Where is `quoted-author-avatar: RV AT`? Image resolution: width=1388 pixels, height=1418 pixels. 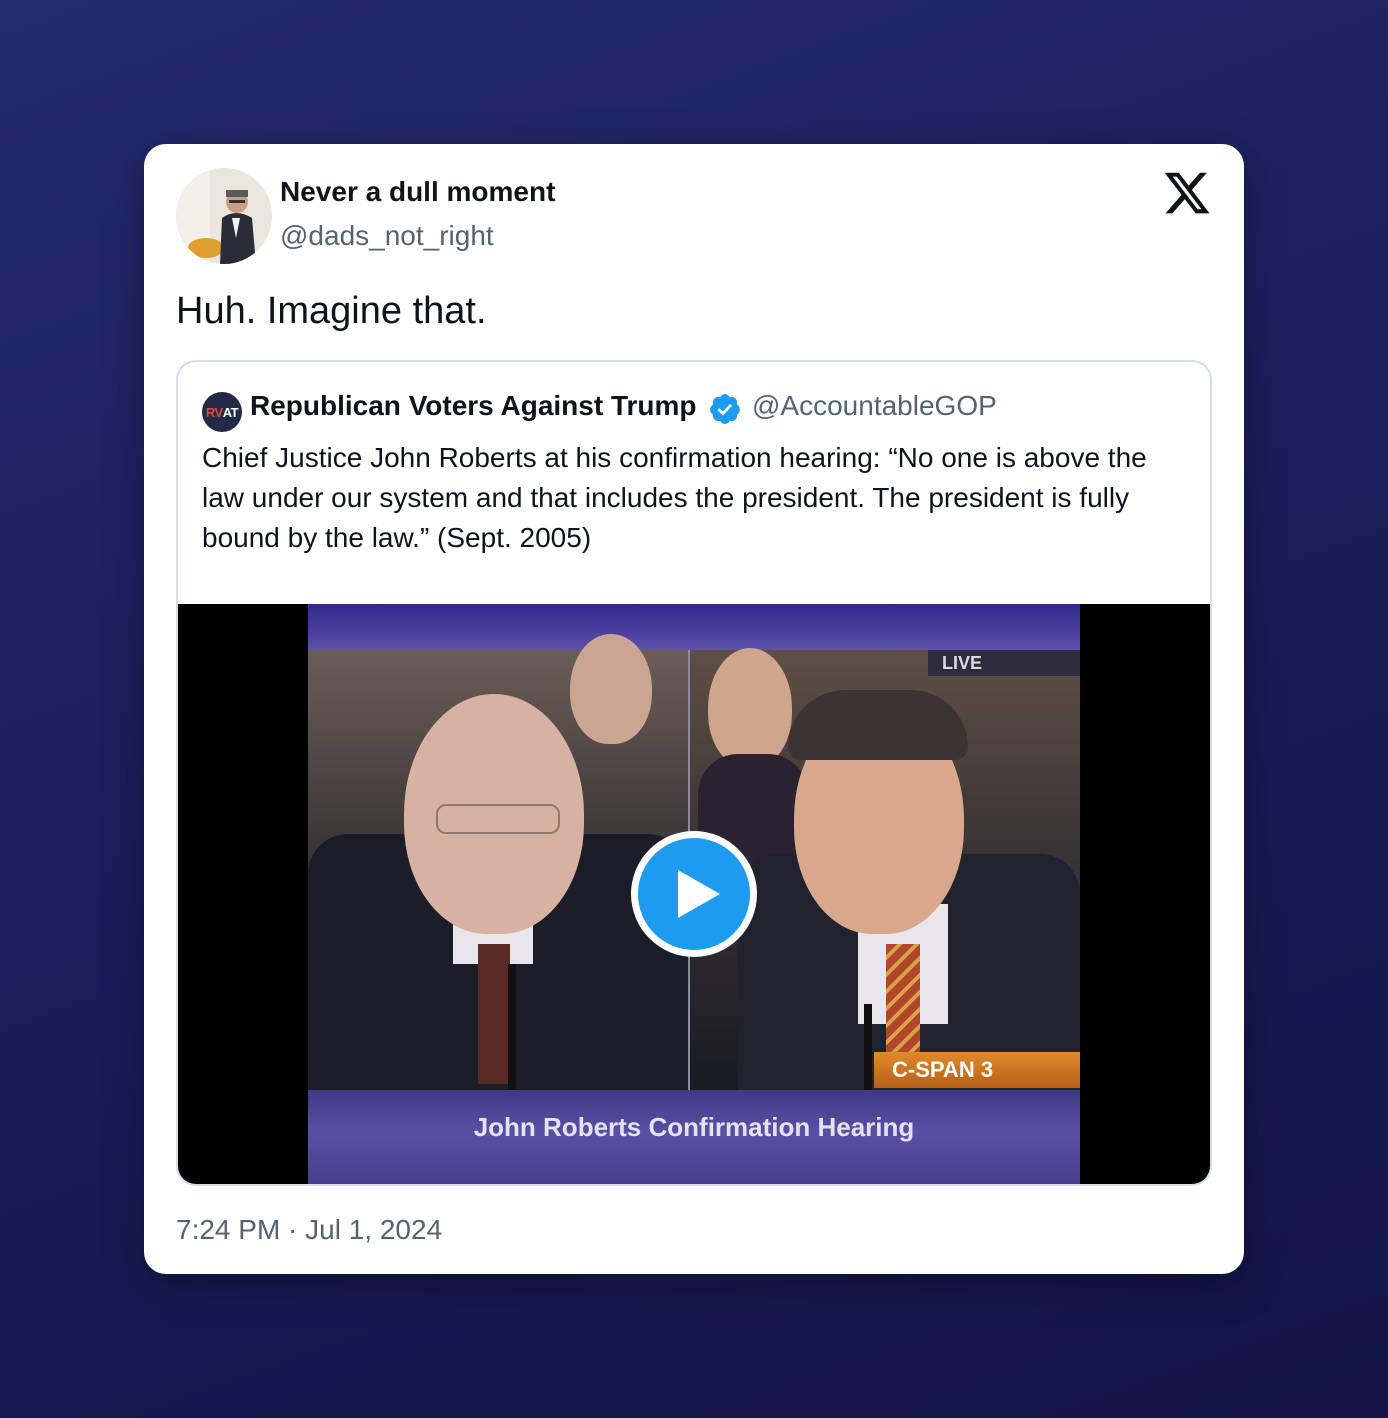 quoted-author-avatar: RV AT is located at coordinates (222, 412).